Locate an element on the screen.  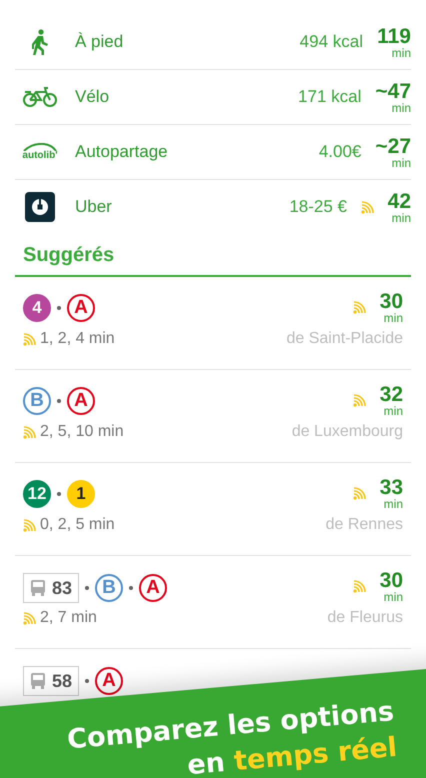
bus-line-badge: 58 is located at coordinates (51, 681).